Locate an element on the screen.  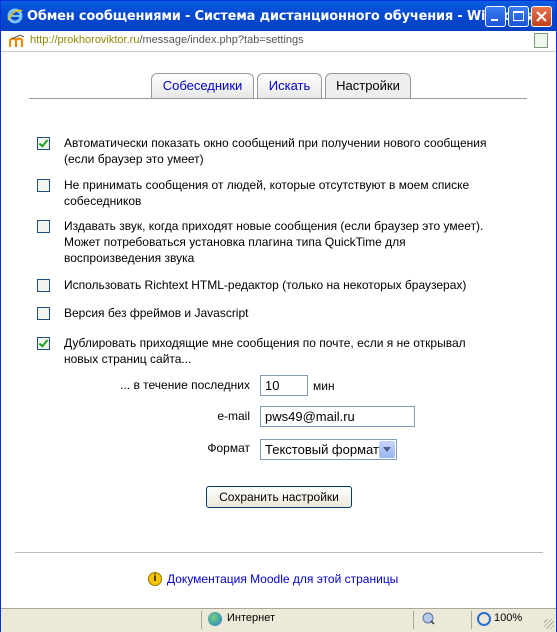
address-path: /message/index.php?tab=settings is located at coordinates (221, 40).